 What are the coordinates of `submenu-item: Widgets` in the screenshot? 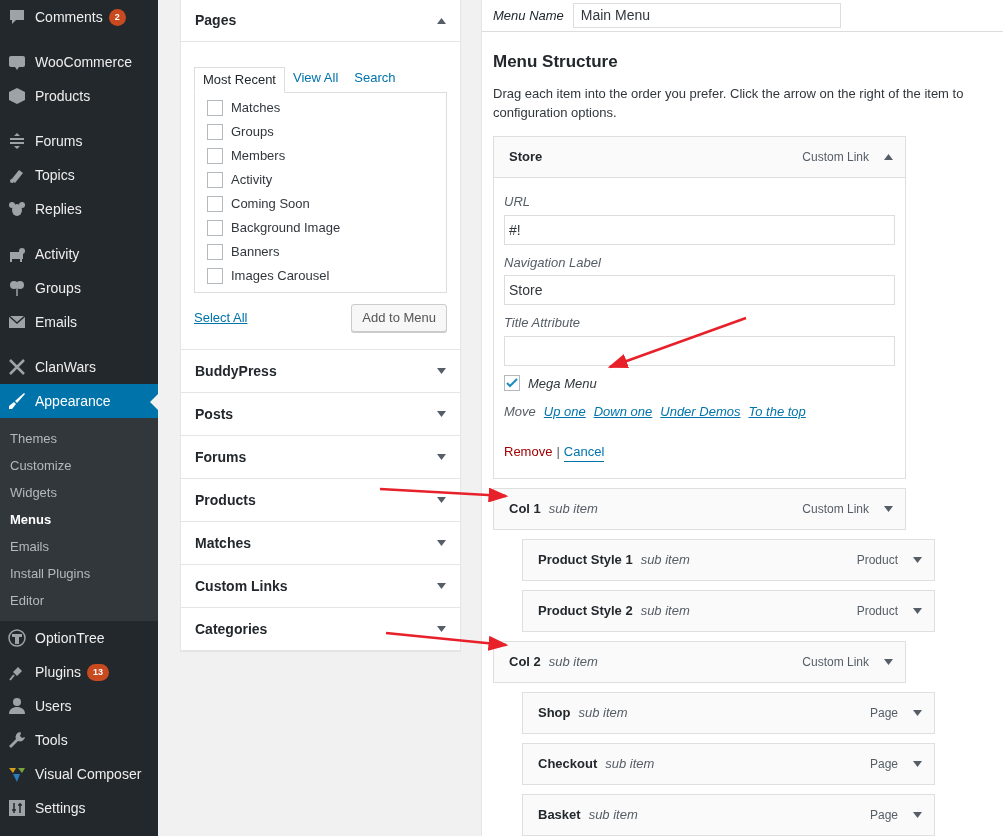 It's located at (79, 492).